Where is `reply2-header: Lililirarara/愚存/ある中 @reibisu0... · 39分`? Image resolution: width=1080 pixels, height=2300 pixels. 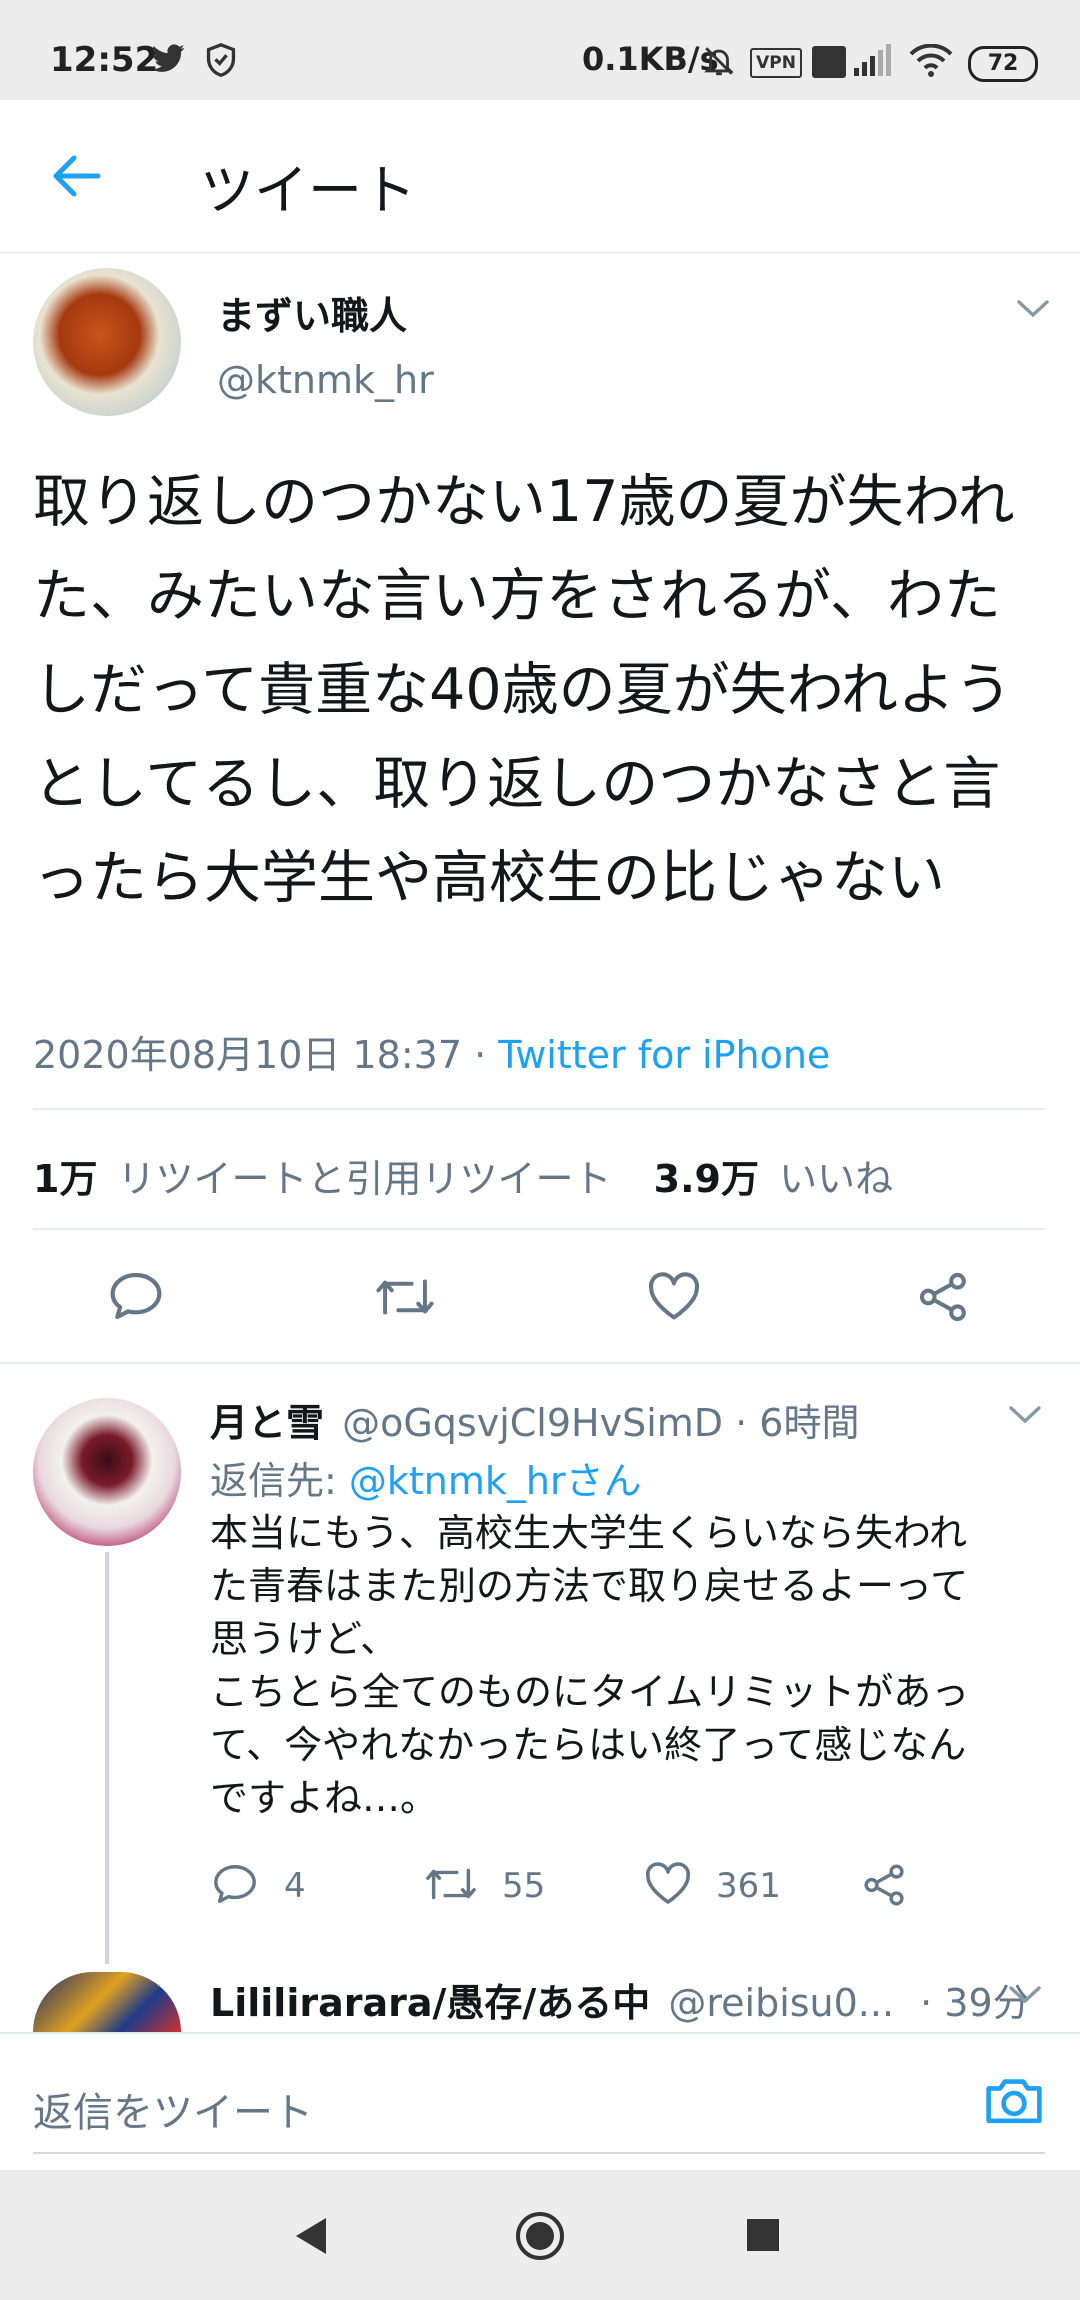 reply2-header: Lililirarara/愚存/ある中 @reibisu0... · 39分 is located at coordinates (620, 1999).